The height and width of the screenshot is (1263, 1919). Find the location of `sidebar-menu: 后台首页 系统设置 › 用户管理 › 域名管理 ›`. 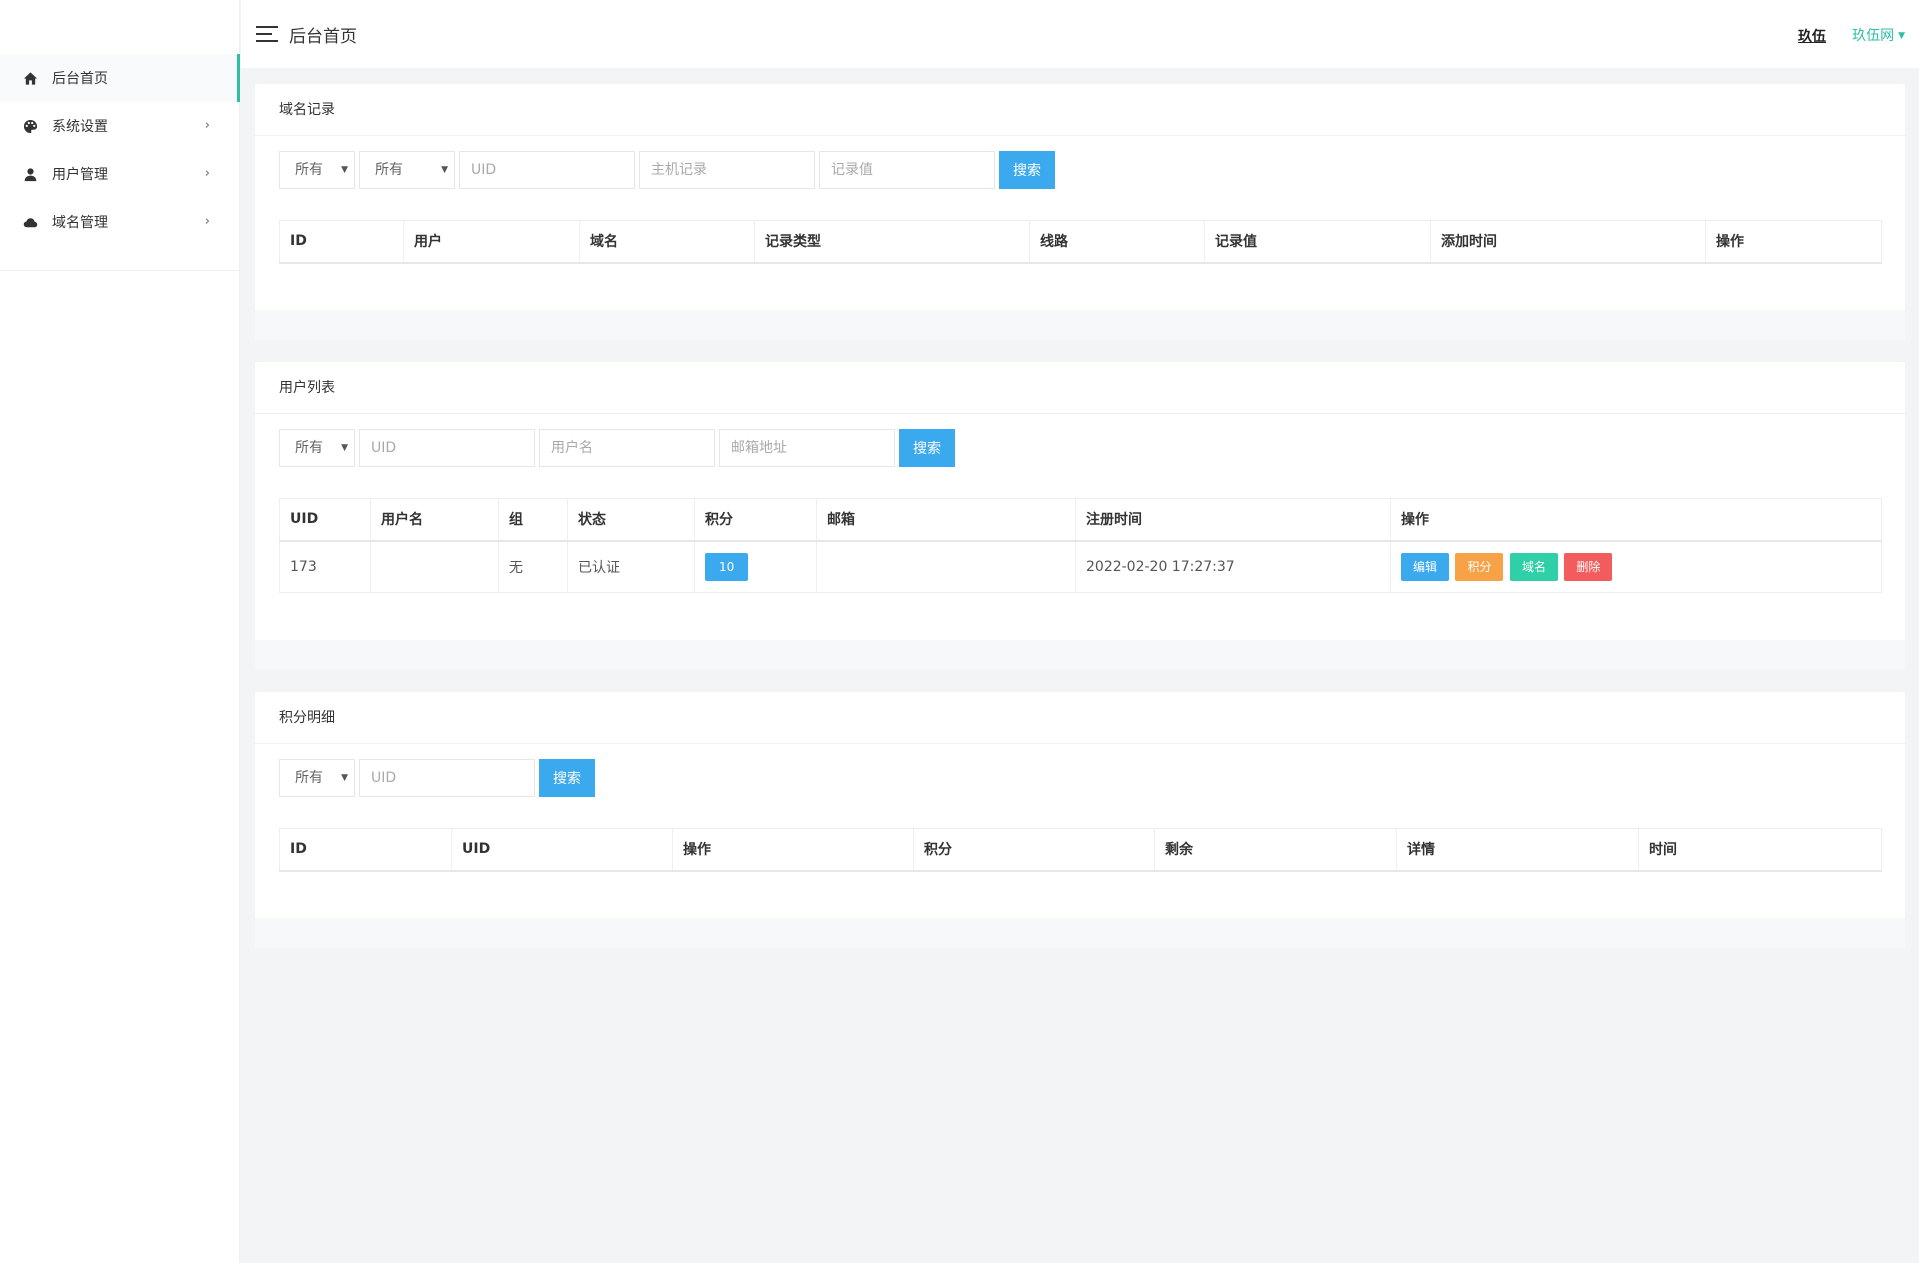

sidebar-menu: 后台首页 系统设置 › 用户管理 › 域名管理 › is located at coordinates (120, 150).